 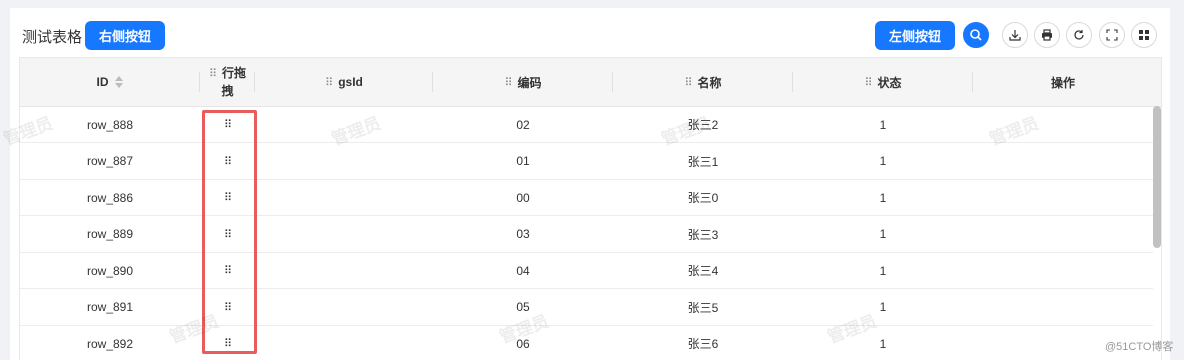 I want to click on cell-name: 张三1, so click(x=703, y=161).